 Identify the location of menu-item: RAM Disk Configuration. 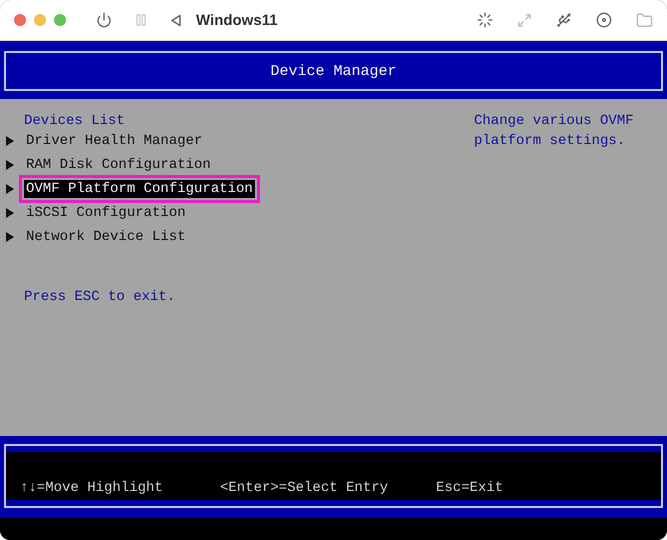
(118, 165).